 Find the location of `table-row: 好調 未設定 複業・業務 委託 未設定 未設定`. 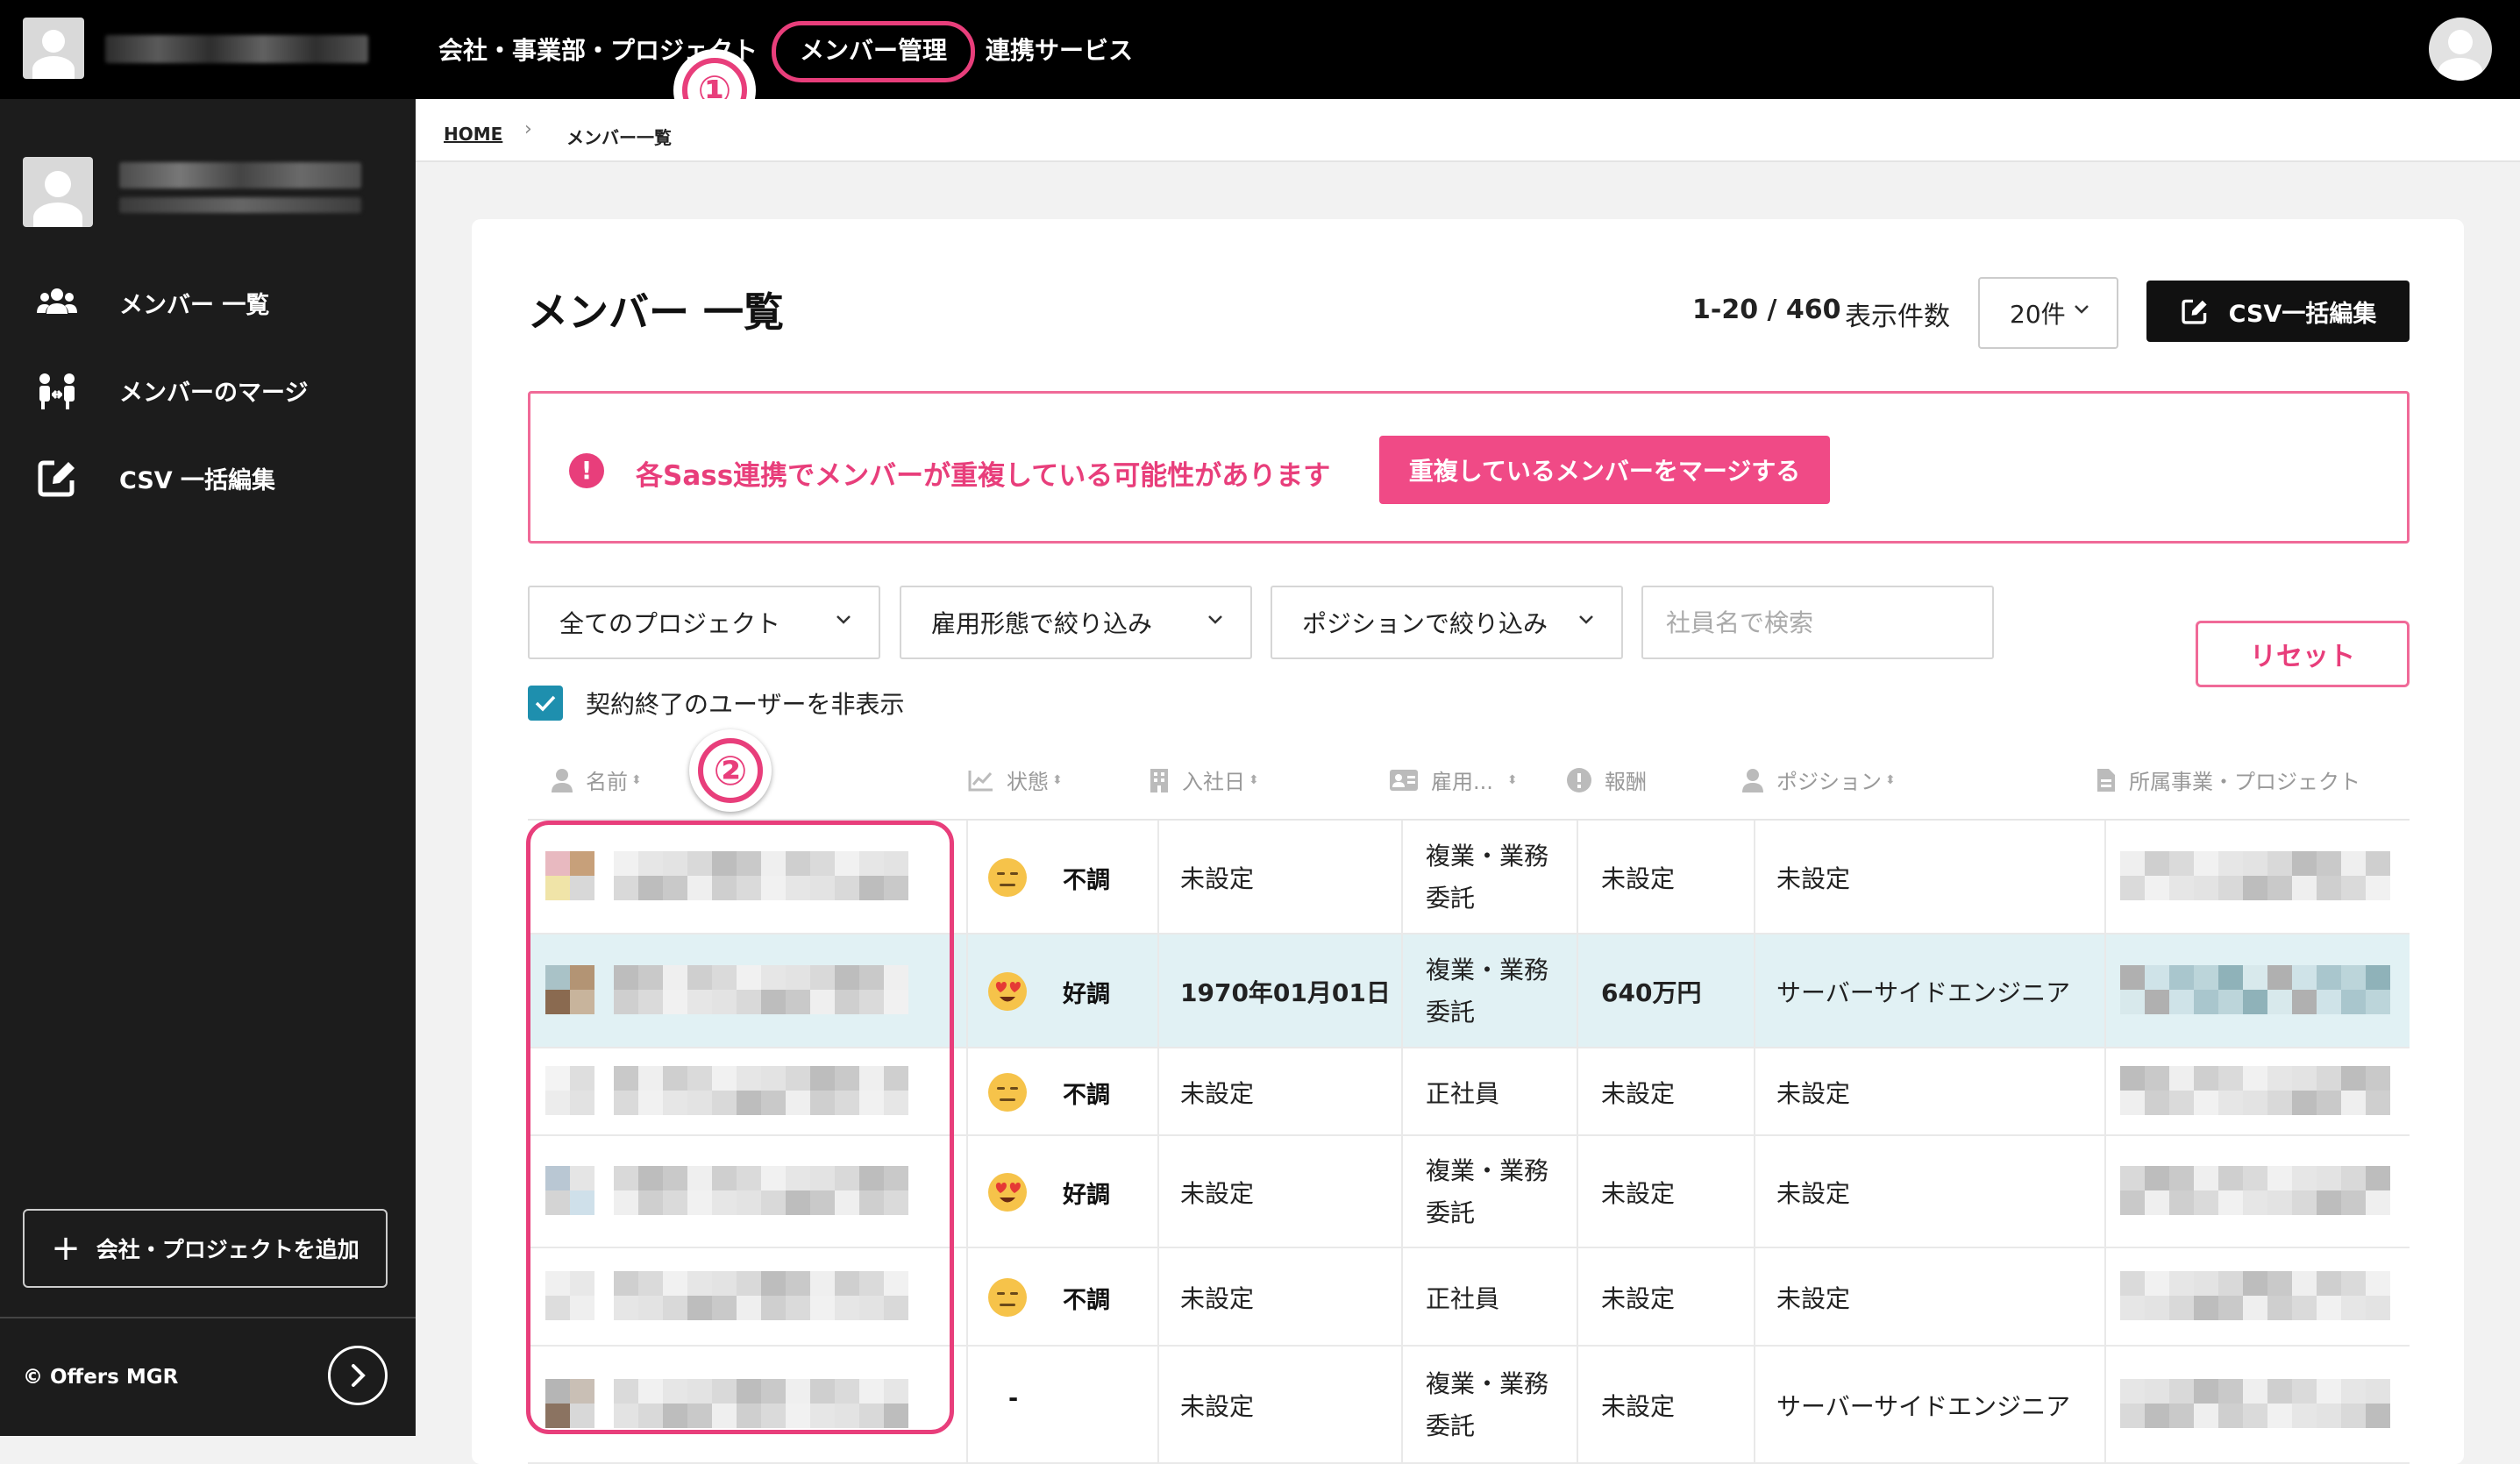

table-row: 好調 未設定 複業・業務 委託 未設定 未設定 is located at coordinates (1469, 1192).